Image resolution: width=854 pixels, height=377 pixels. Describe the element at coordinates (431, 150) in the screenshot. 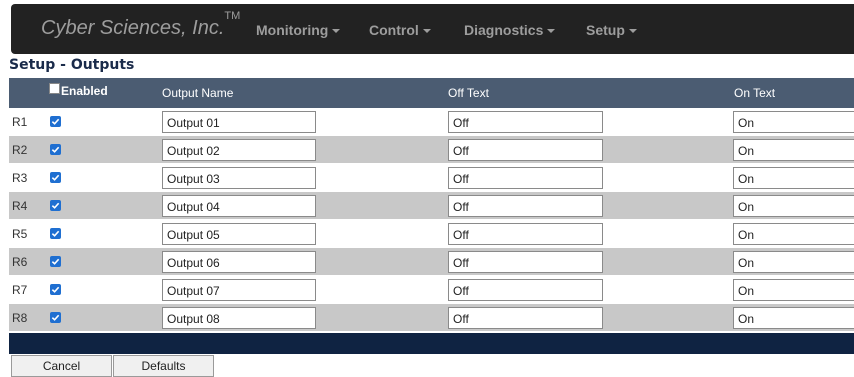

I see `table-row: R2 Output 02 Off On` at that location.